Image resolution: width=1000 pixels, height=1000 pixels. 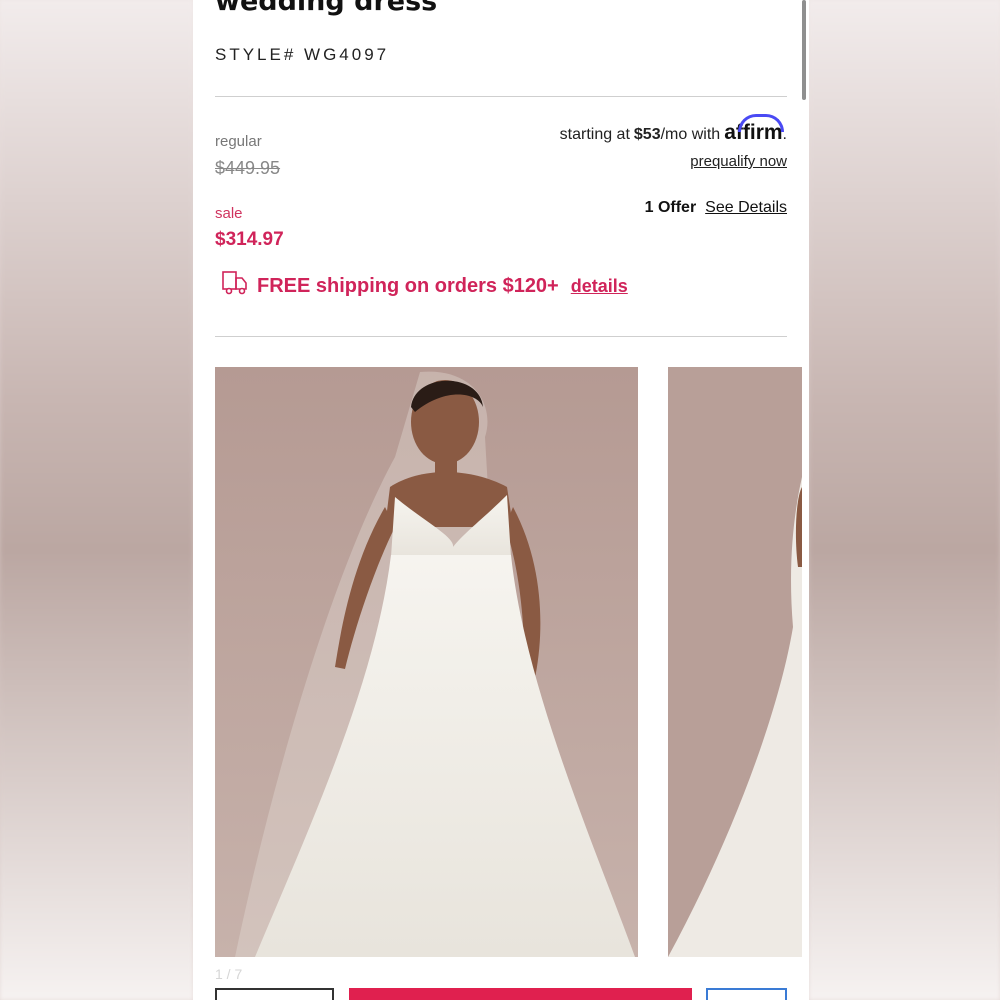 What do you see at coordinates (520, 994) in the screenshot?
I see `add-to-bag-button` at bounding box center [520, 994].